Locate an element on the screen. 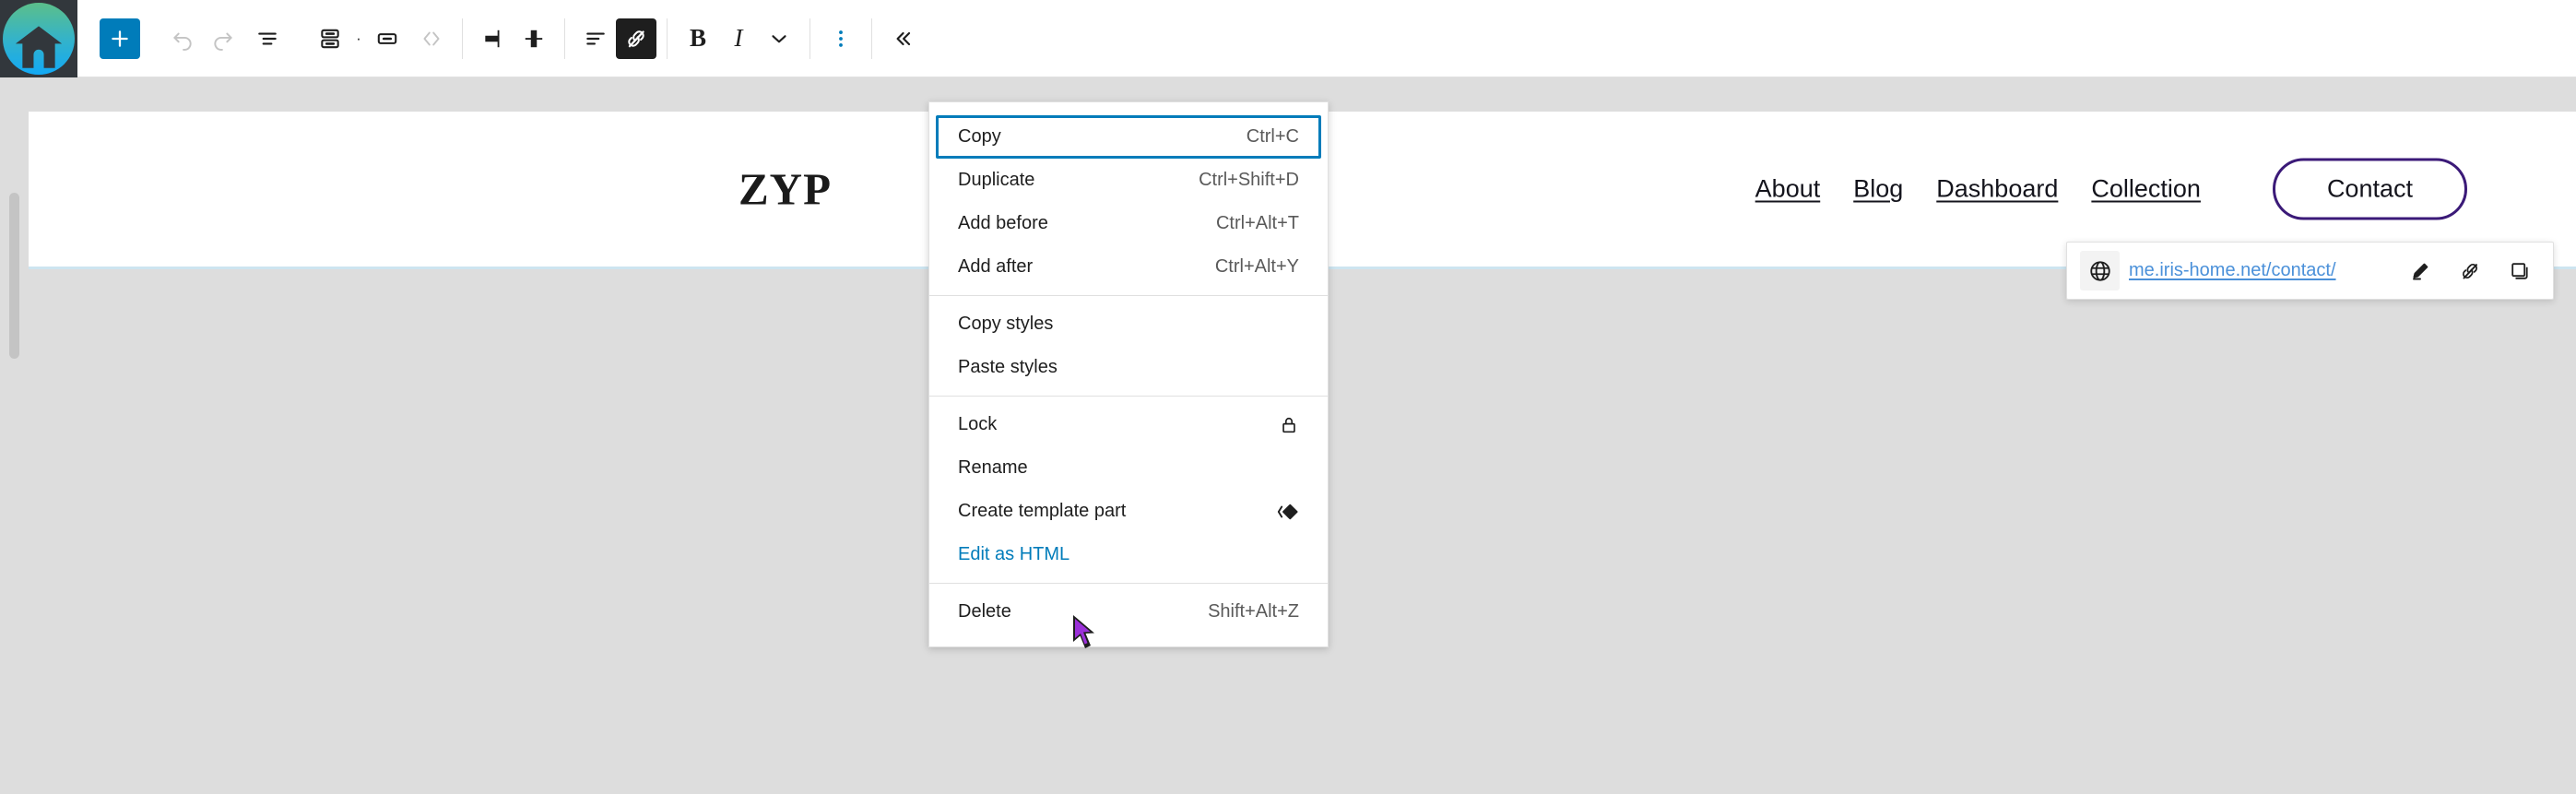 The image size is (2576, 794). menu-item-label: Create template part is located at coordinates (1042, 511).